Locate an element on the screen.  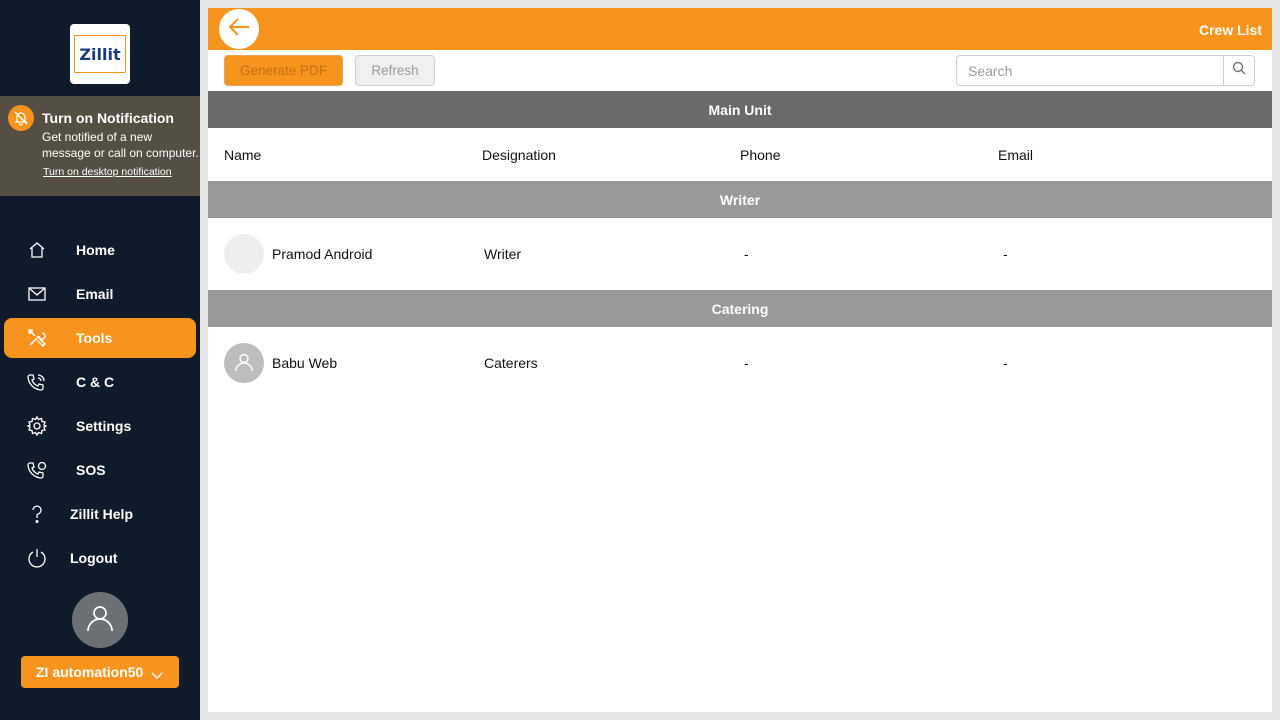
bell-off-icon is located at coordinates (21, 118).